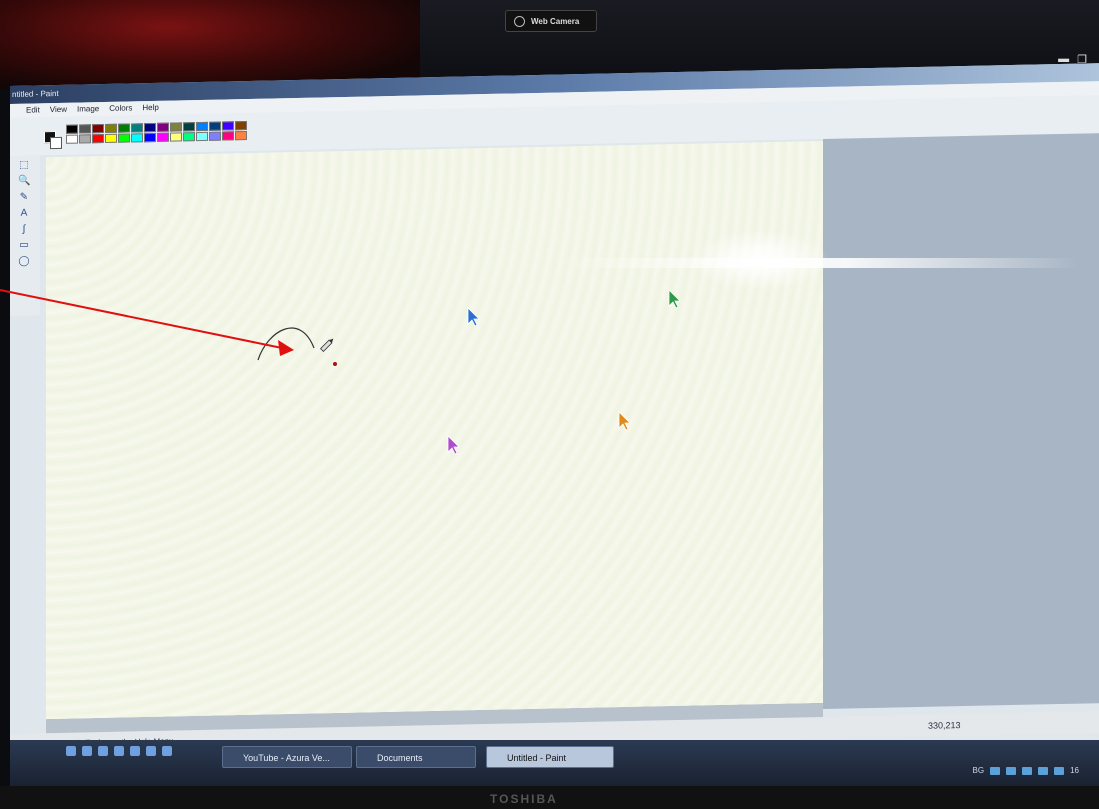 The image size is (1099, 809). Describe the element at coordinates (400, 758) in the screenshot. I see `task-label: Documents` at that location.